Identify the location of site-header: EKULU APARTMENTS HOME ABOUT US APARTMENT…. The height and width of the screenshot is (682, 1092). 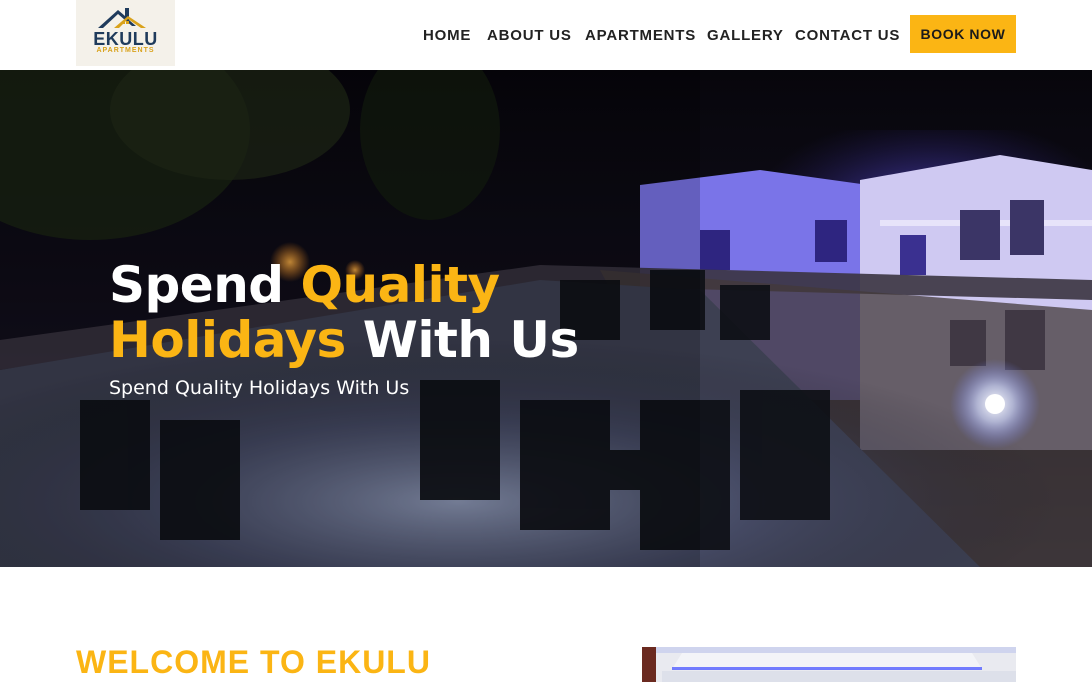
(546, 35).